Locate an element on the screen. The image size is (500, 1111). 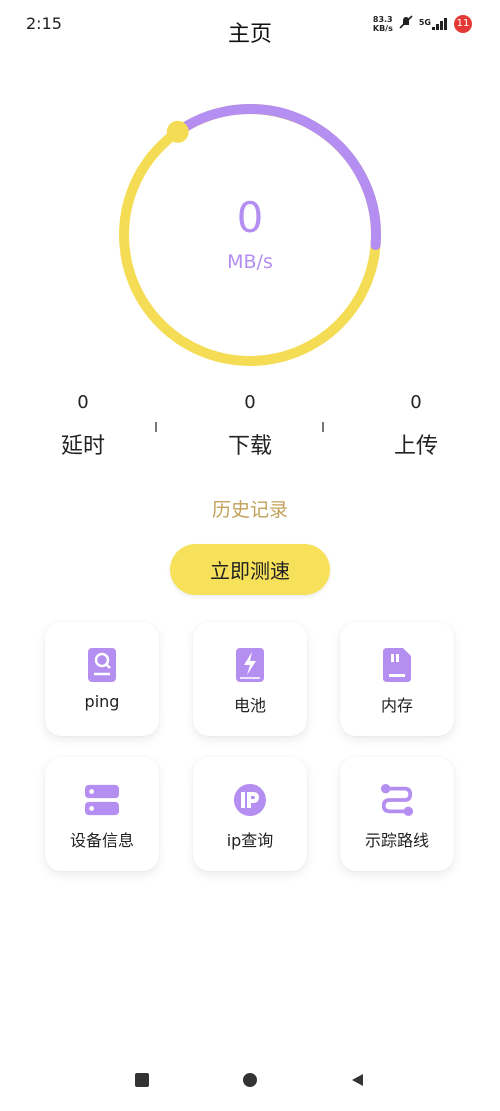
download-label: 下载 is located at coordinates (249, 446).